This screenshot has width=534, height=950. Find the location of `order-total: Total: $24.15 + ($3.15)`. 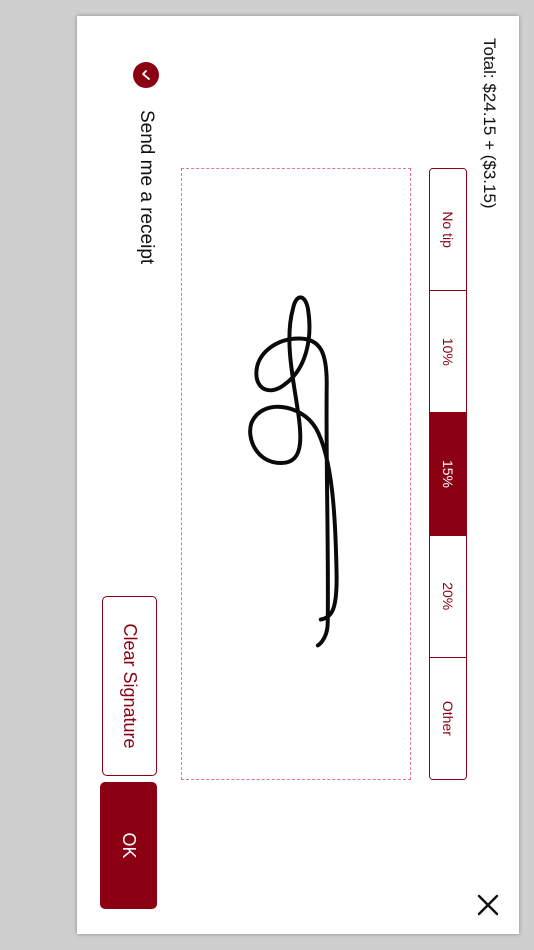

order-total: Total: $24.15 + ($3.15) is located at coordinates (489, 123).